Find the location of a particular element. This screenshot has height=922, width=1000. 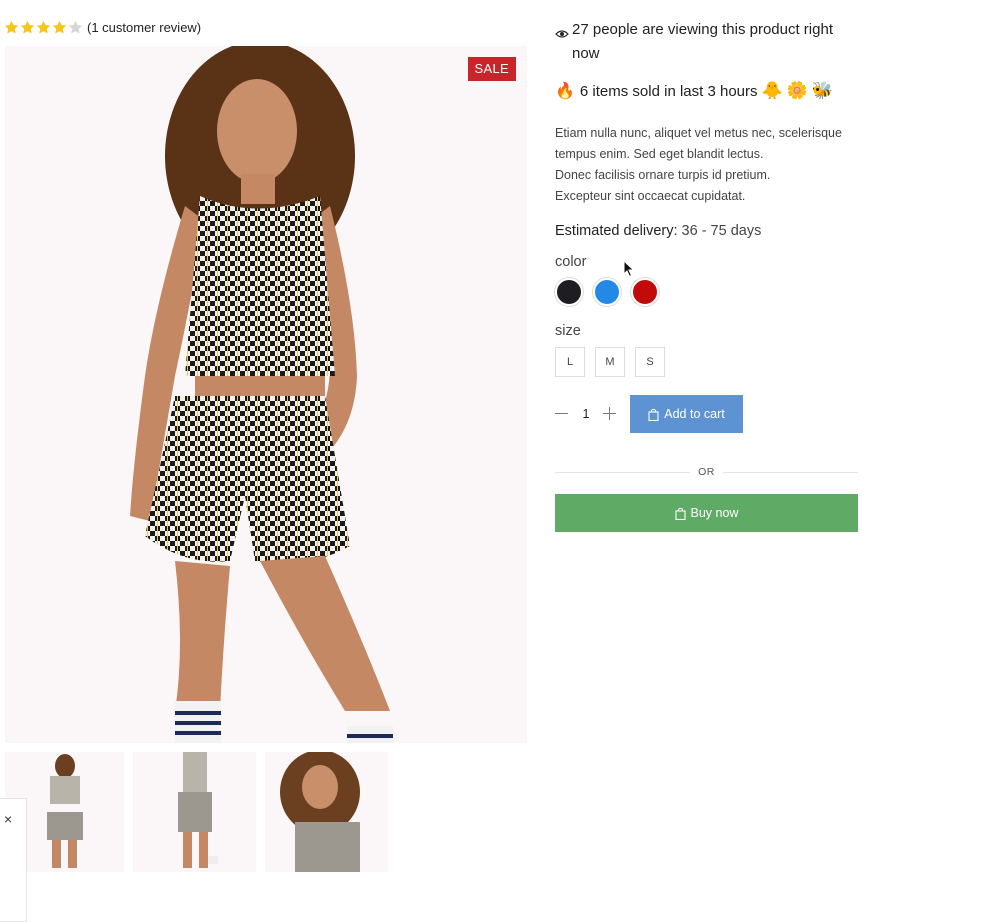

flower-icon: 🌼 is located at coordinates (797, 90).